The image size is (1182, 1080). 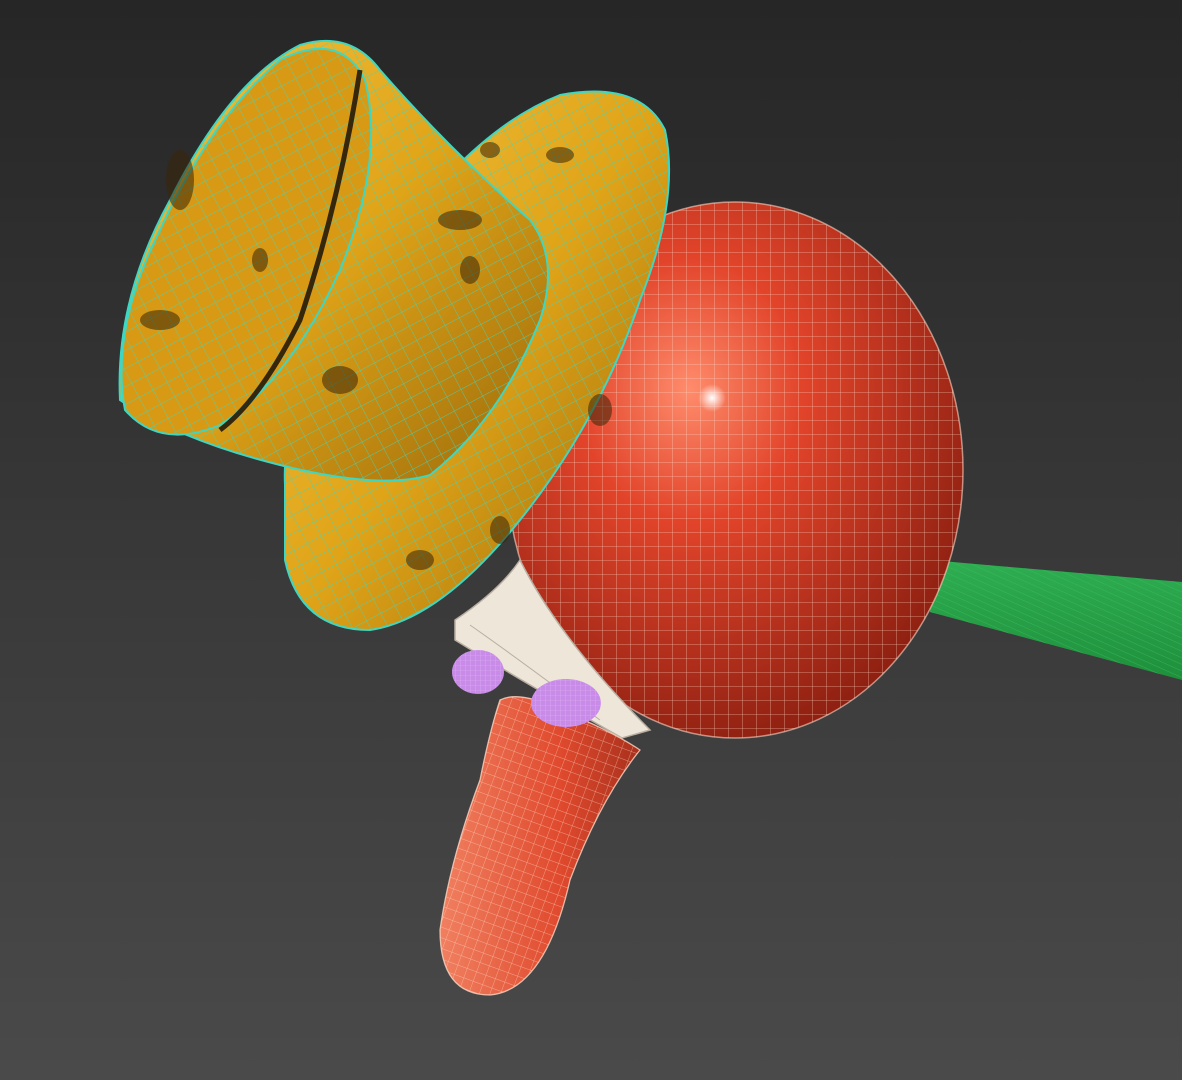 I want to click on specular-highlight, so click(x=712, y=398).